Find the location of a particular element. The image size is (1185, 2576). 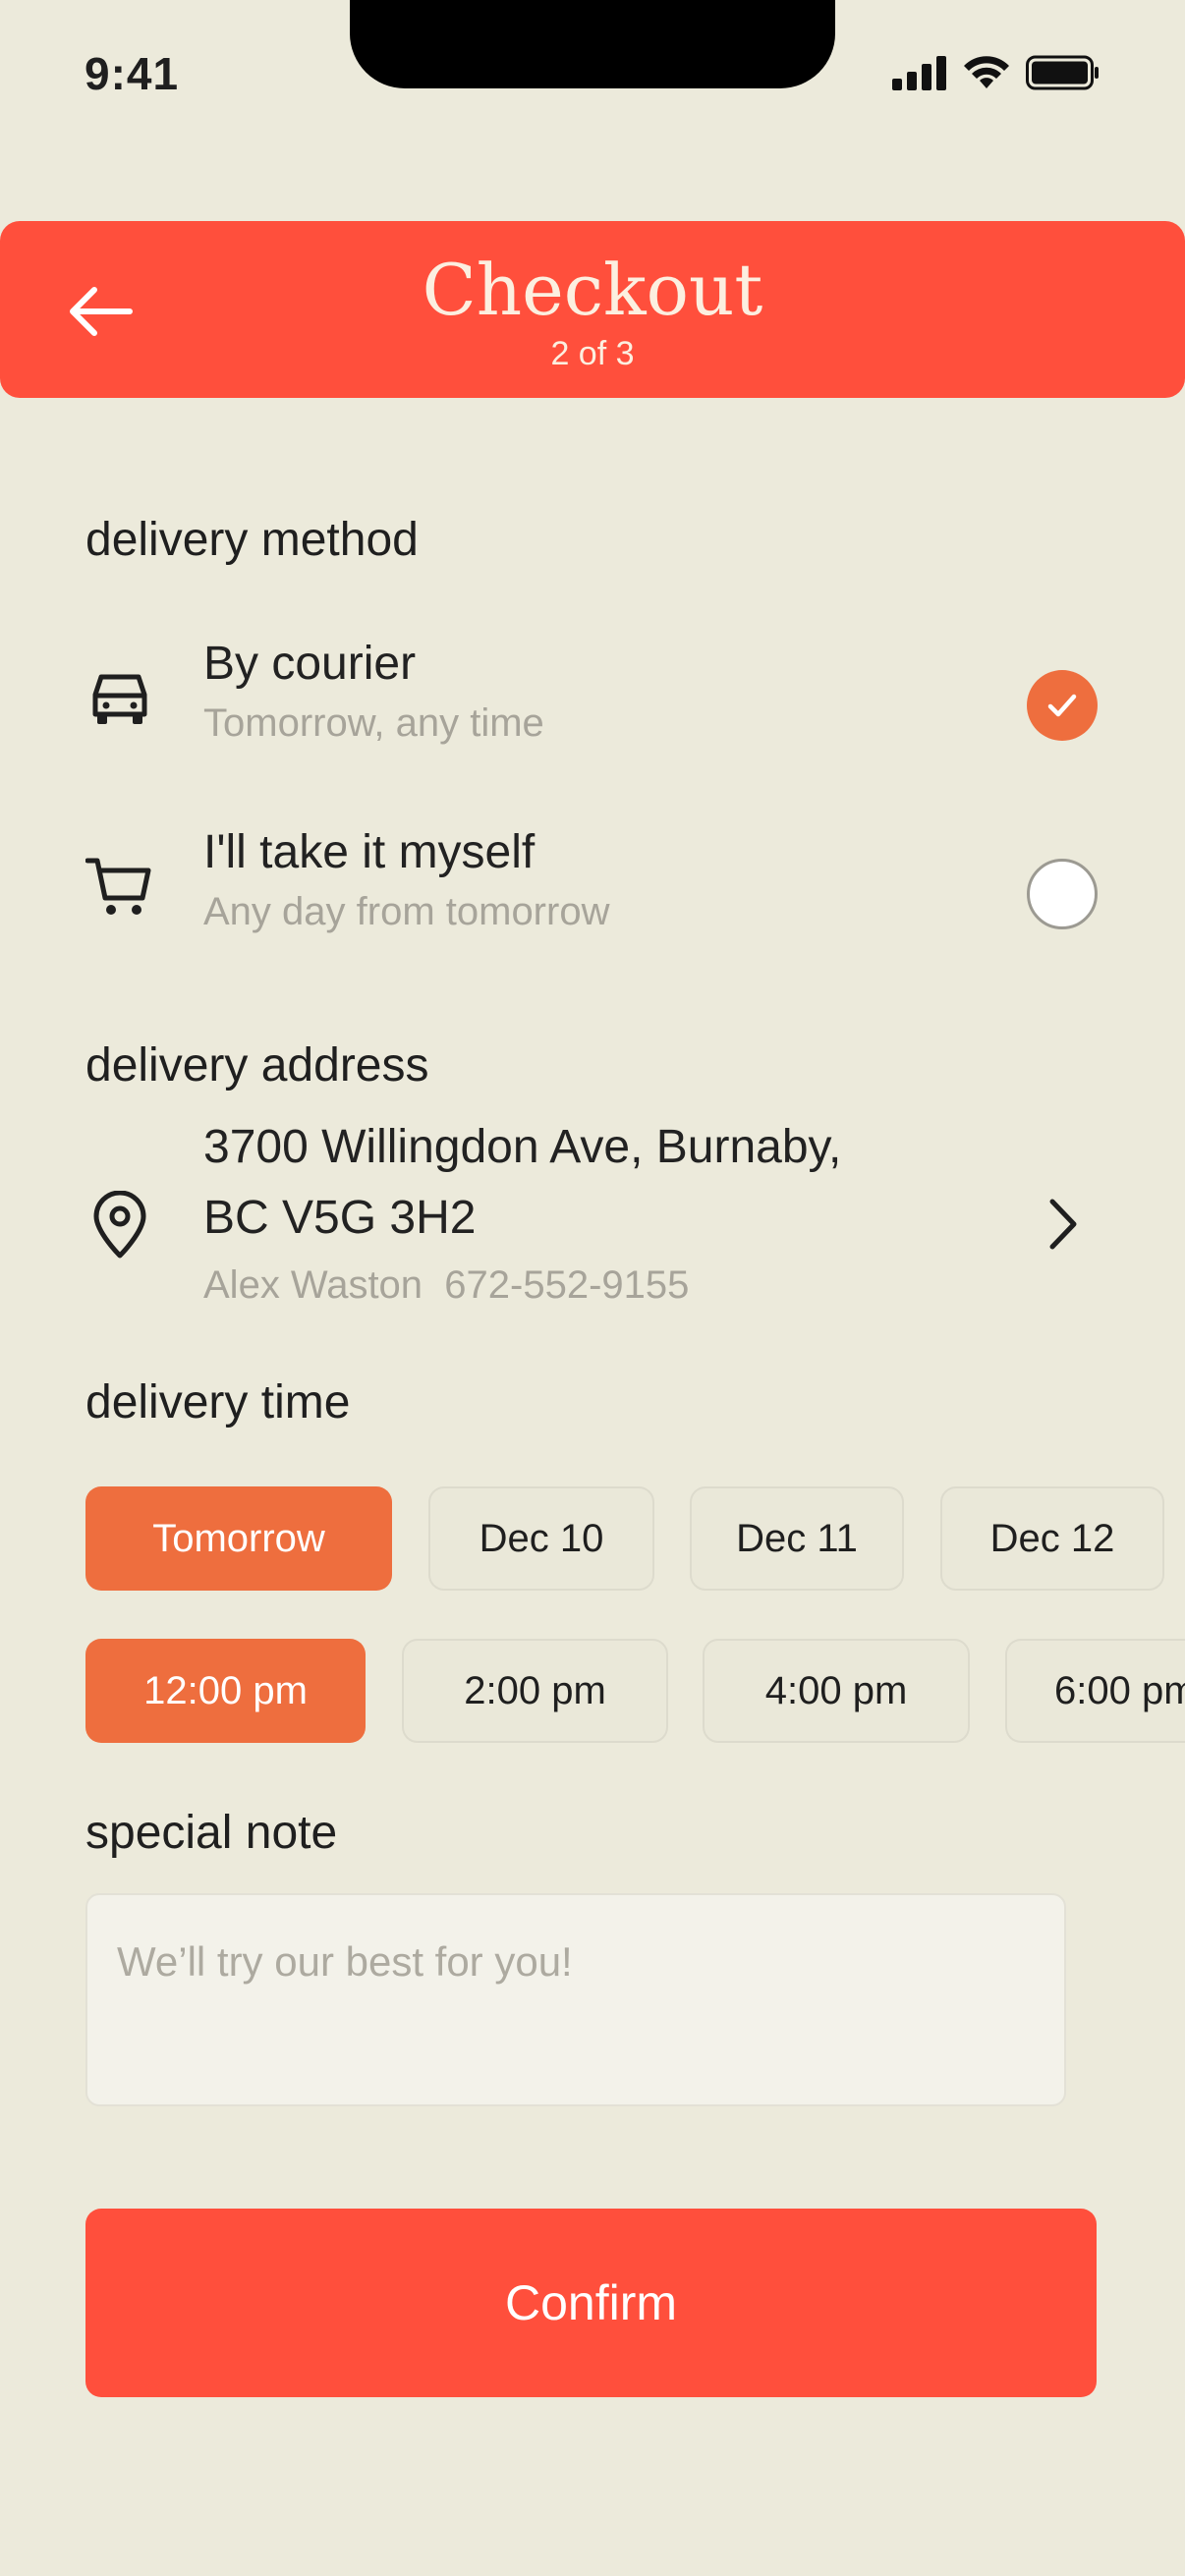

signal-icon is located at coordinates (919, 73).